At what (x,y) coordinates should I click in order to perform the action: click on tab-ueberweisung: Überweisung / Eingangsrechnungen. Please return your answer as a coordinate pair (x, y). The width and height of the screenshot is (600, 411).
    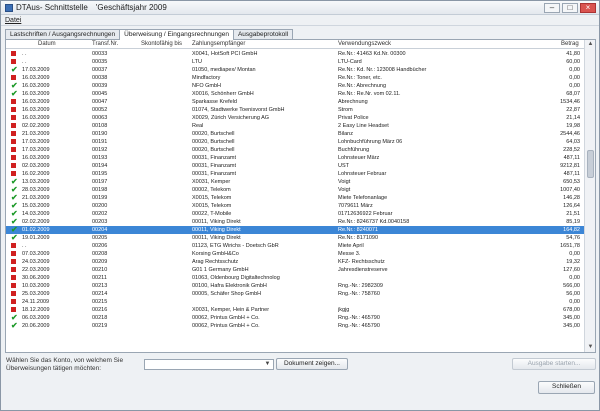
    Looking at the image, I should click on (176, 34).